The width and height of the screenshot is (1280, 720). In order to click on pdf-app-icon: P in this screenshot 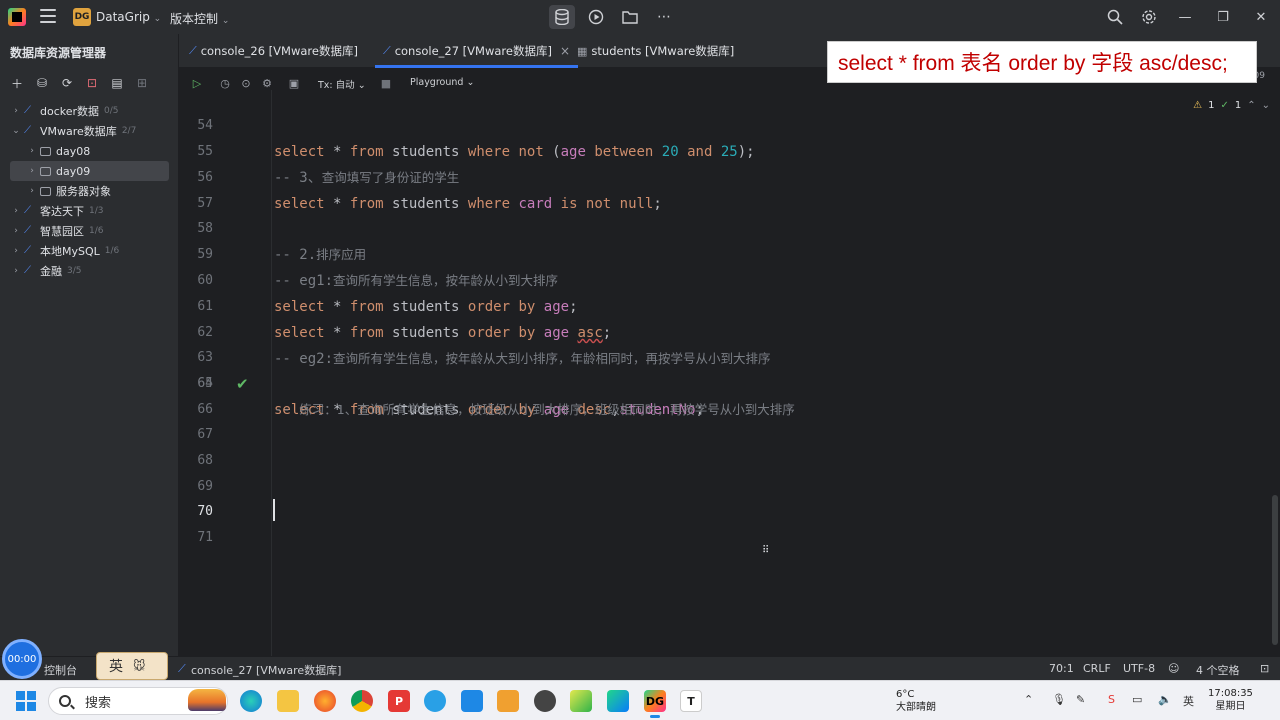, I will do `click(399, 701)`.